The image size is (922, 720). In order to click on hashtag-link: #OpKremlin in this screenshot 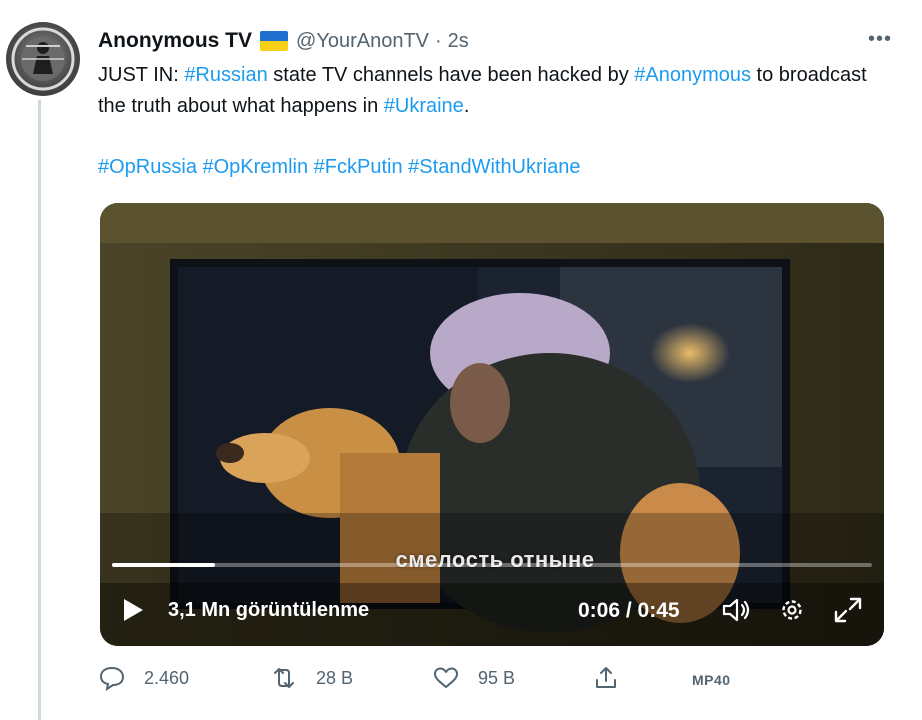, I will do `click(256, 167)`.